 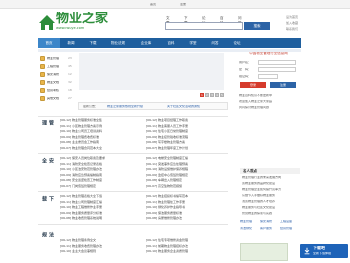 I want to click on announcement-ticker: 最新公告： 物业之家服务热线全新升级 关于社区文化活动的通知, so click(x=153, y=106).